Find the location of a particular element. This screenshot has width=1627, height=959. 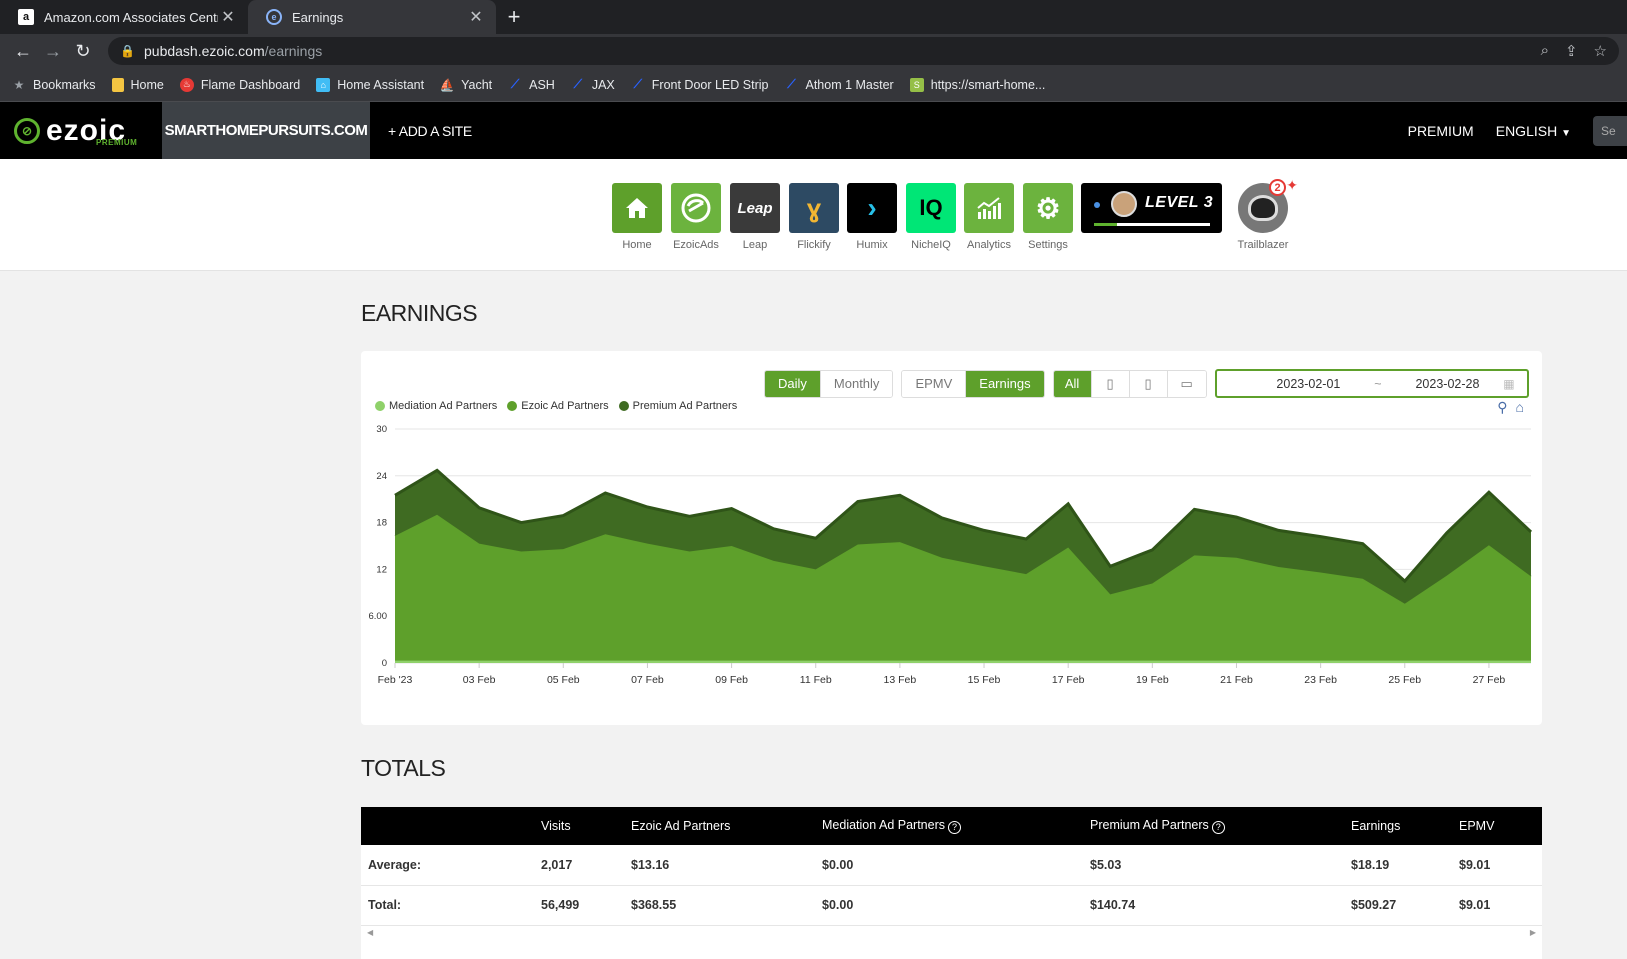

all-devices-button: All is located at coordinates (1072, 383).